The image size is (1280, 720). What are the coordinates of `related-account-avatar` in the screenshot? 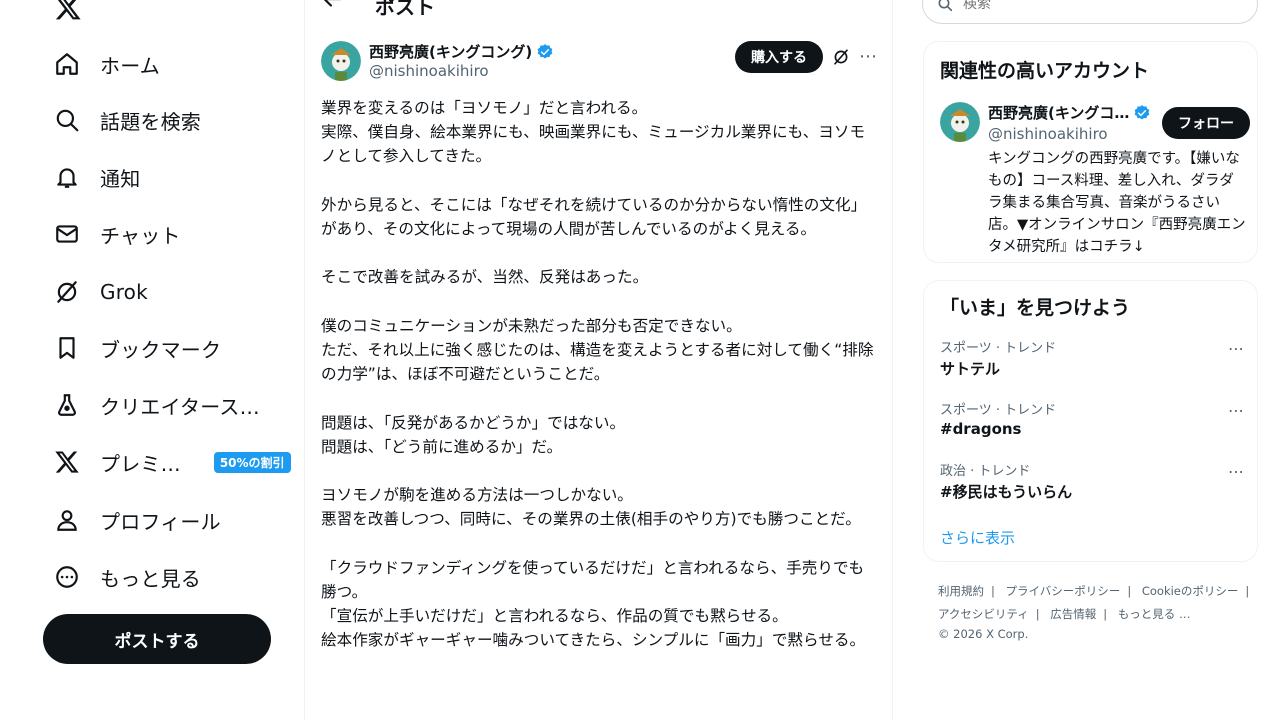 It's located at (960, 122).